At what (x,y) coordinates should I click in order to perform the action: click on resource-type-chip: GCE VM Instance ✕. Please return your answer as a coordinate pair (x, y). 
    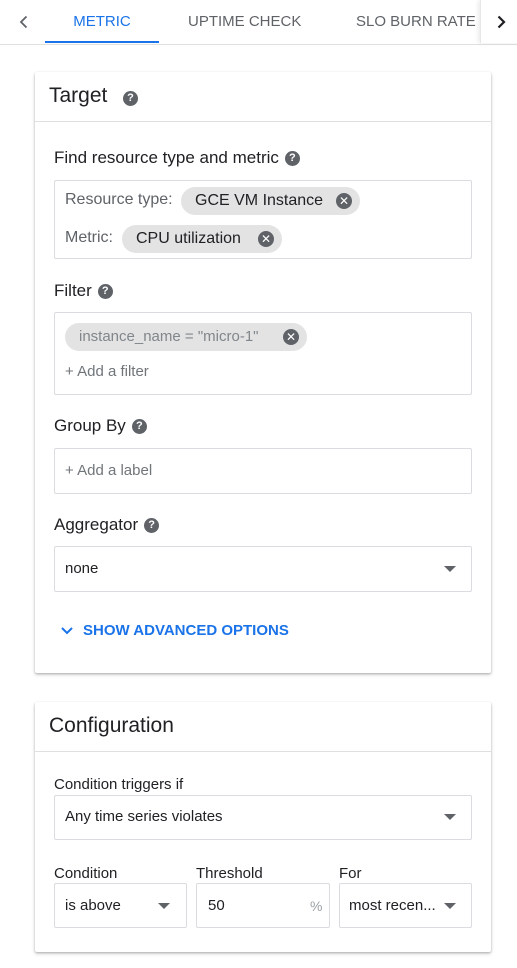
    Looking at the image, I should click on (270, 201).